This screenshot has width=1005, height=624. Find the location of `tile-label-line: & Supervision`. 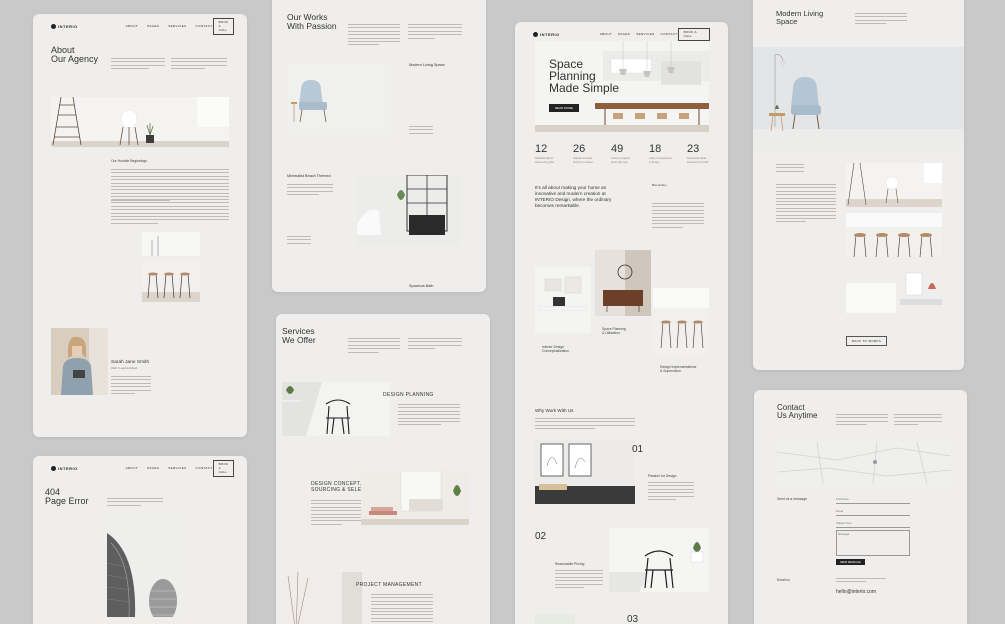

tile-label-line: & Supervision is located at coordinates (670, 371).